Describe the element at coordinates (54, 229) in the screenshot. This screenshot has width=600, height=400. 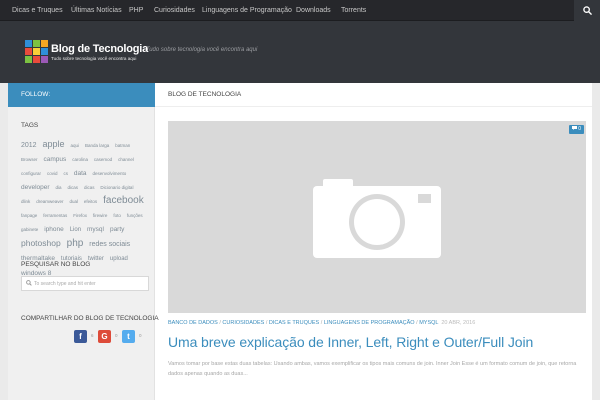
I see `tag-link: iphone` at that location.